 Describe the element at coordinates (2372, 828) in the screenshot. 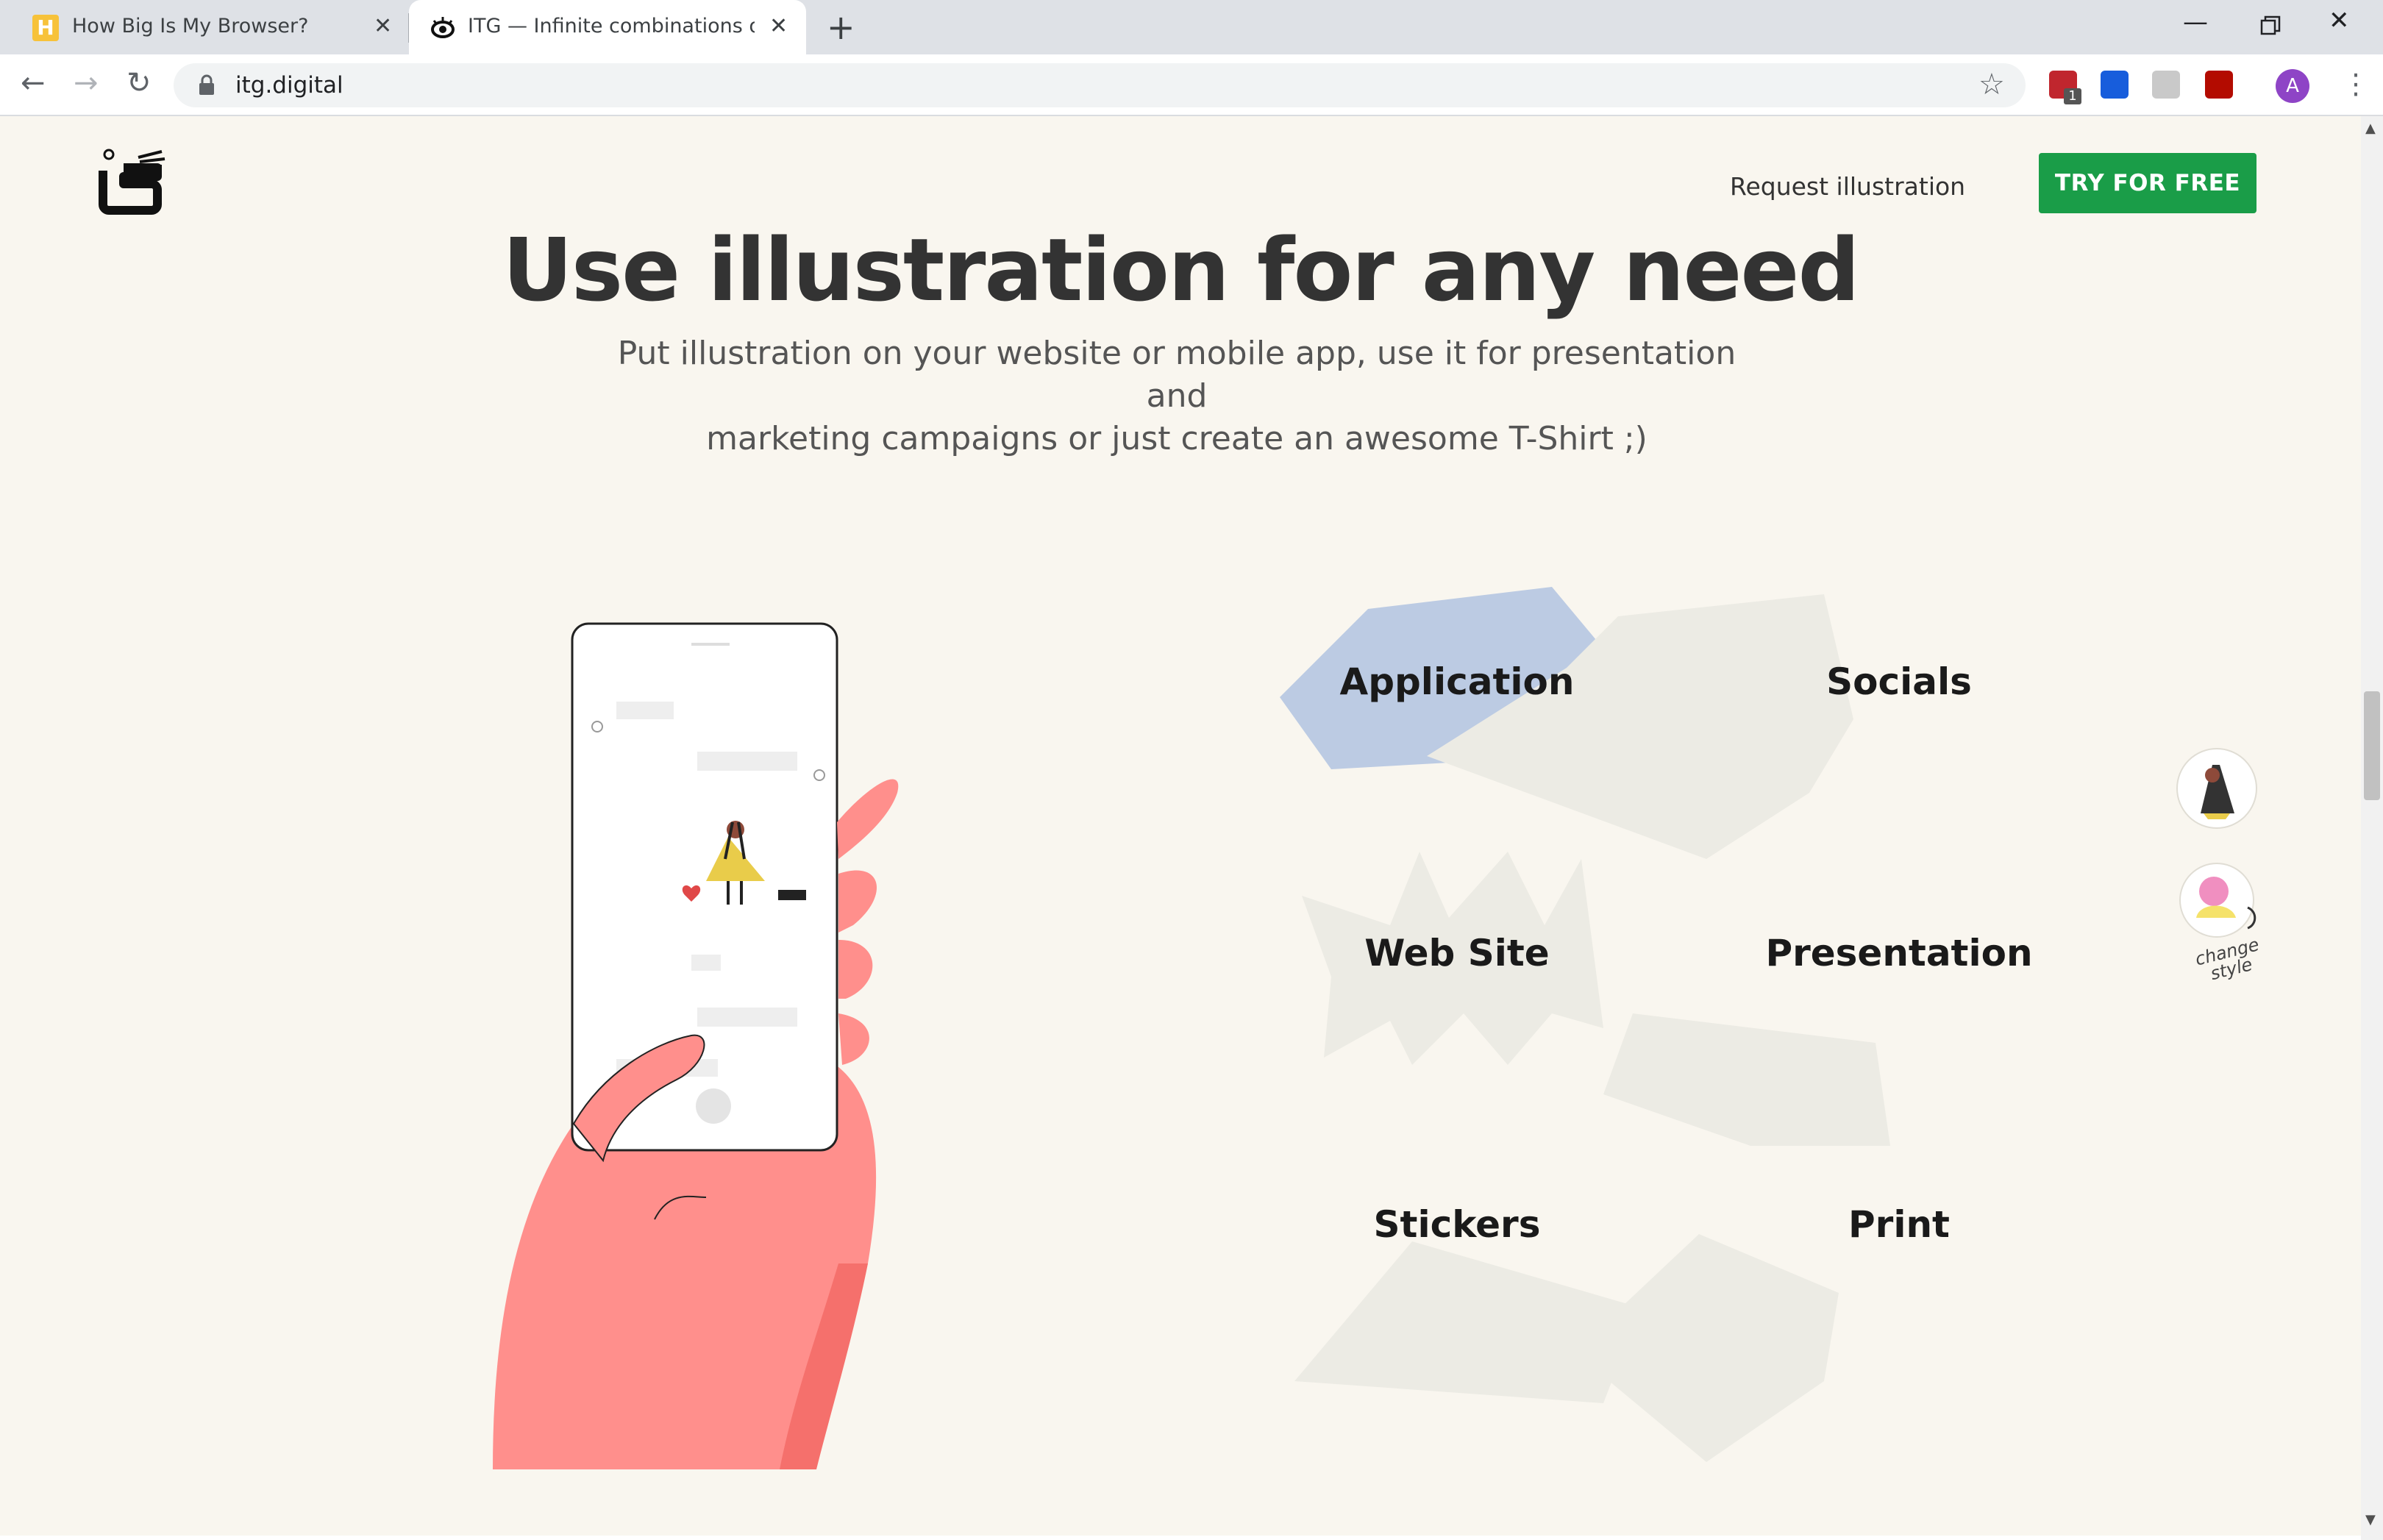

I see `scrollbar` at that location.